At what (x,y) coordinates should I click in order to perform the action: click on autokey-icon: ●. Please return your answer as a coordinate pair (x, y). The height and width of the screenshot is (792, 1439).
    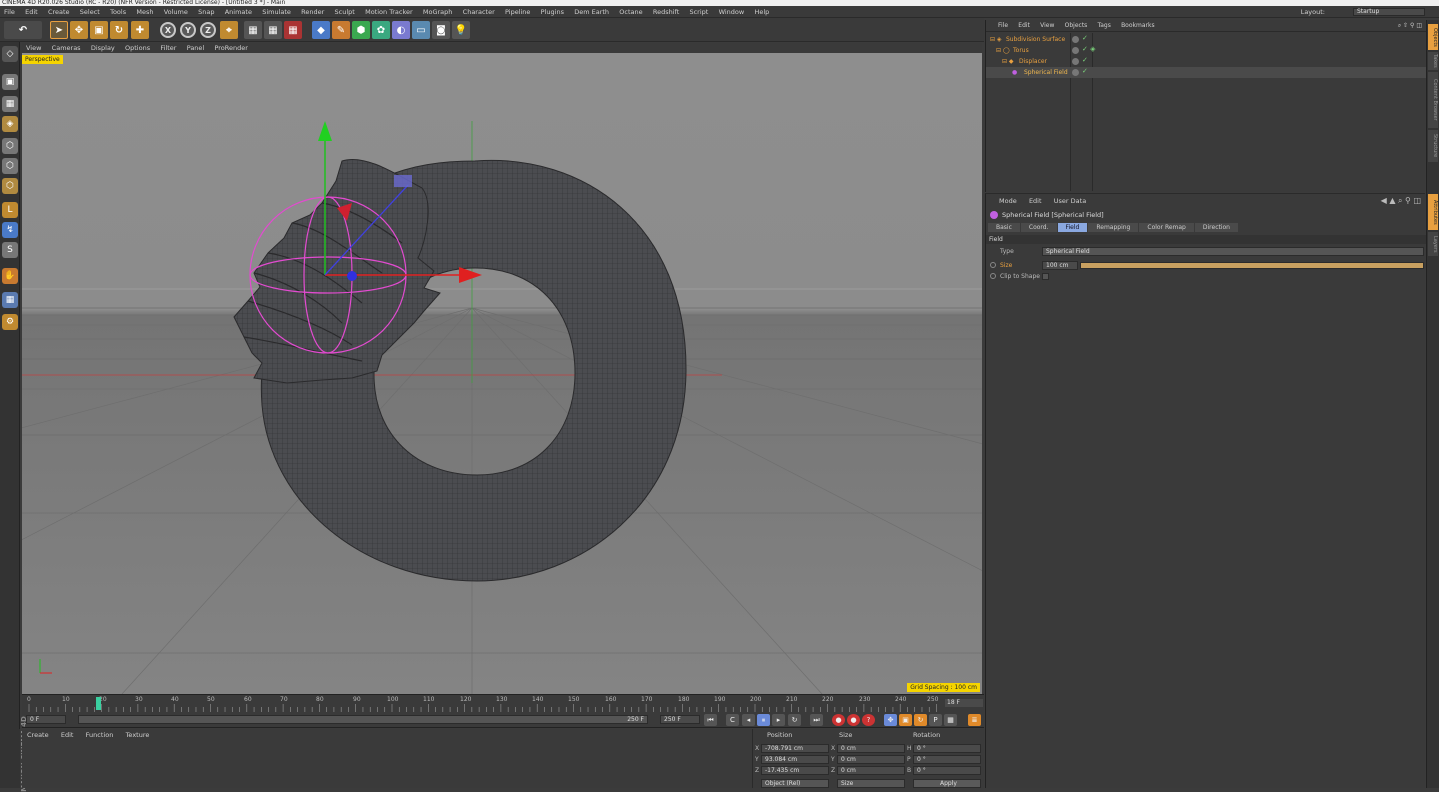
    Looking at the image, I should click on (853, 720).